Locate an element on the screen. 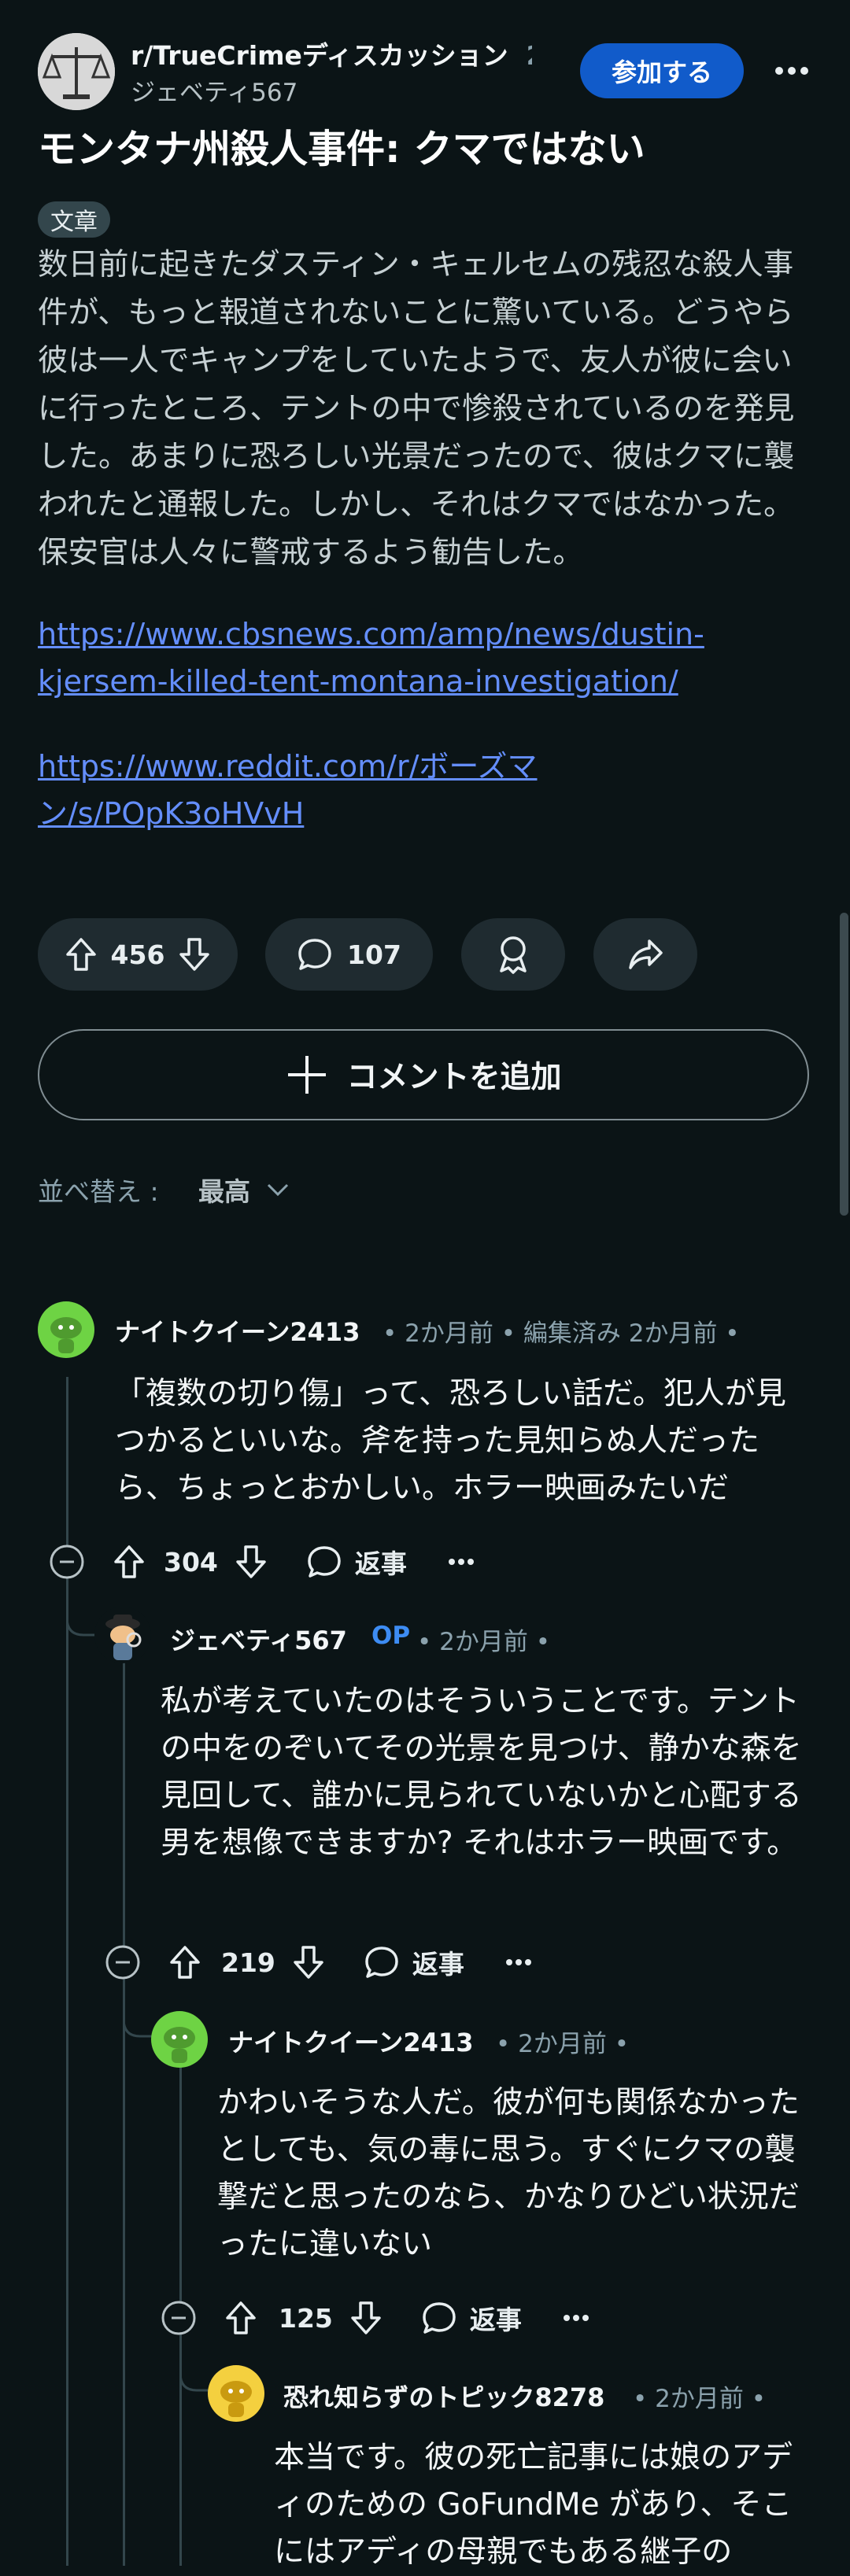  join-button: 参加する is located at coordinates (662, 70).